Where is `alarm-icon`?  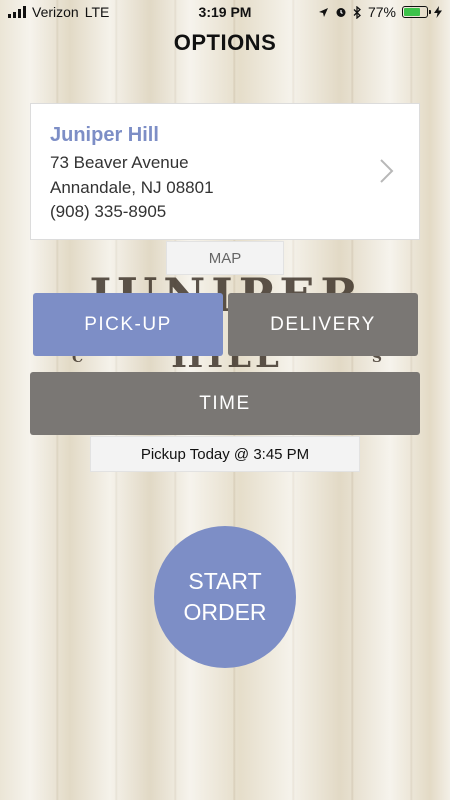 alarm-icon is located at coordinates (341, 12).